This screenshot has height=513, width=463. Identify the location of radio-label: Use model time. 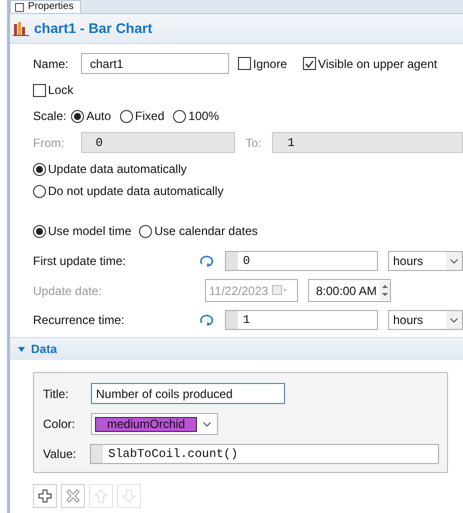
(90, 231).